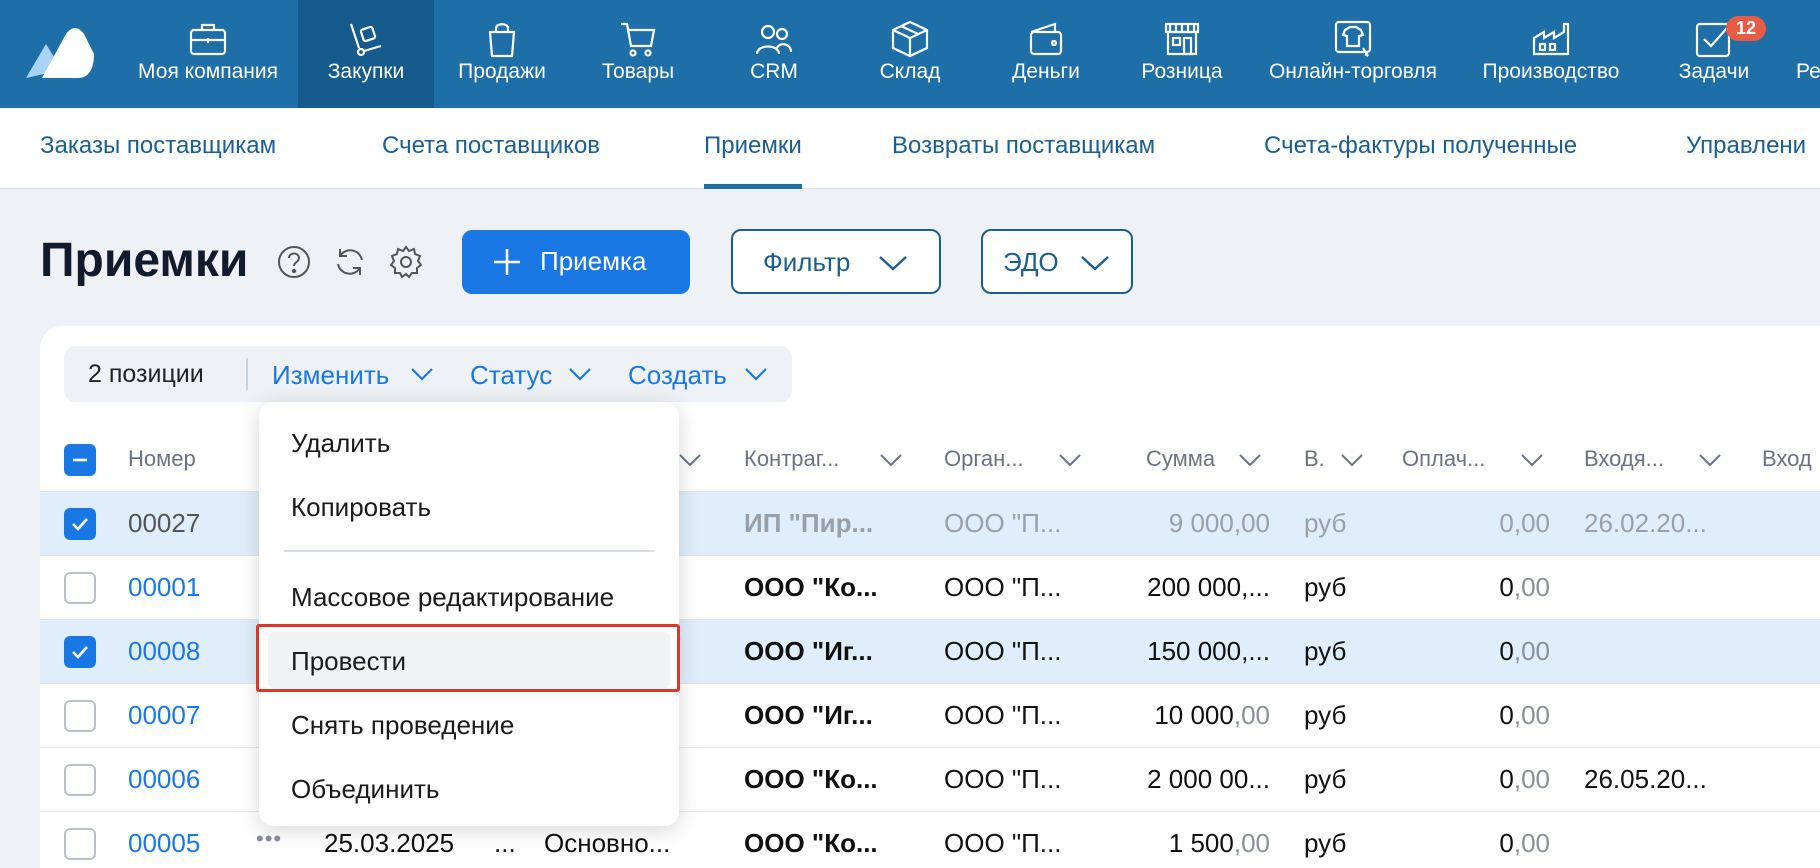 The image size is (1820, 868). I want to click on nav-crm: CRM, so click(774, 54).